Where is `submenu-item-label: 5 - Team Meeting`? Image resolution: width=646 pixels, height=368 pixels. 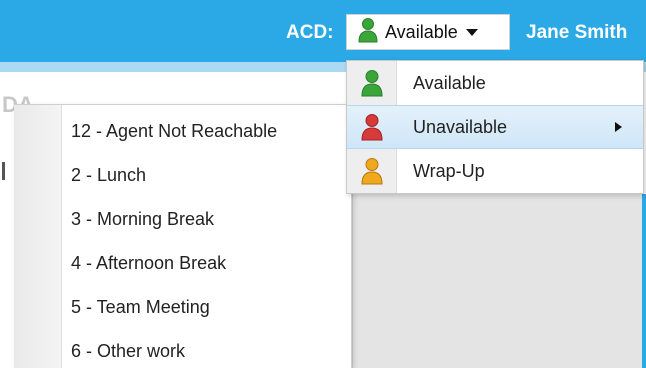 submenu-item-label: 5 - Team Meeting is located at coordinates (140, 306).